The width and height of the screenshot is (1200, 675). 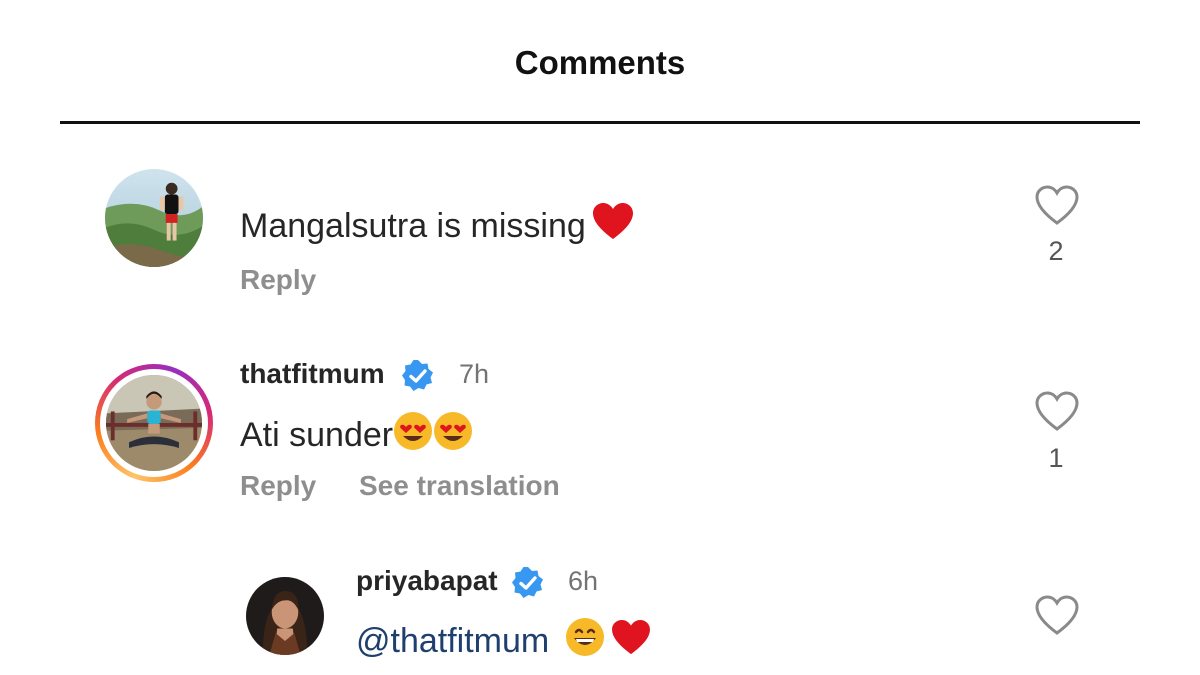 I want to click on mention-link: @thatfitmum, so click(x=452, y=641).